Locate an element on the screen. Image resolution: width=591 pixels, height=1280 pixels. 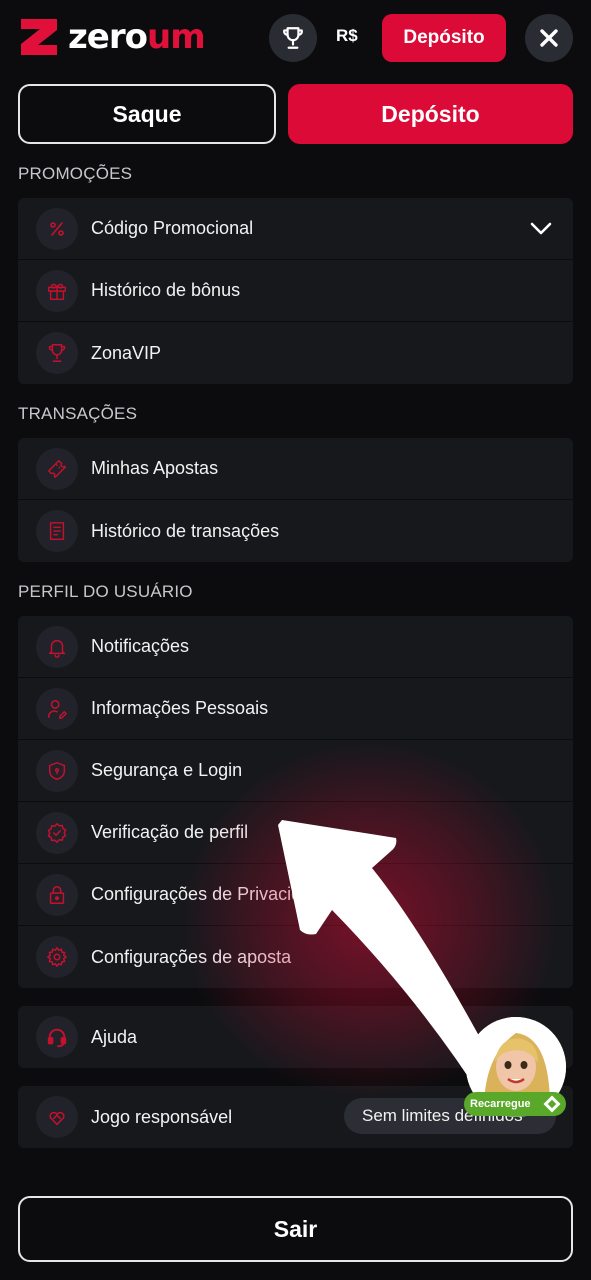
gear-icon is located at coordinates (57, 957).